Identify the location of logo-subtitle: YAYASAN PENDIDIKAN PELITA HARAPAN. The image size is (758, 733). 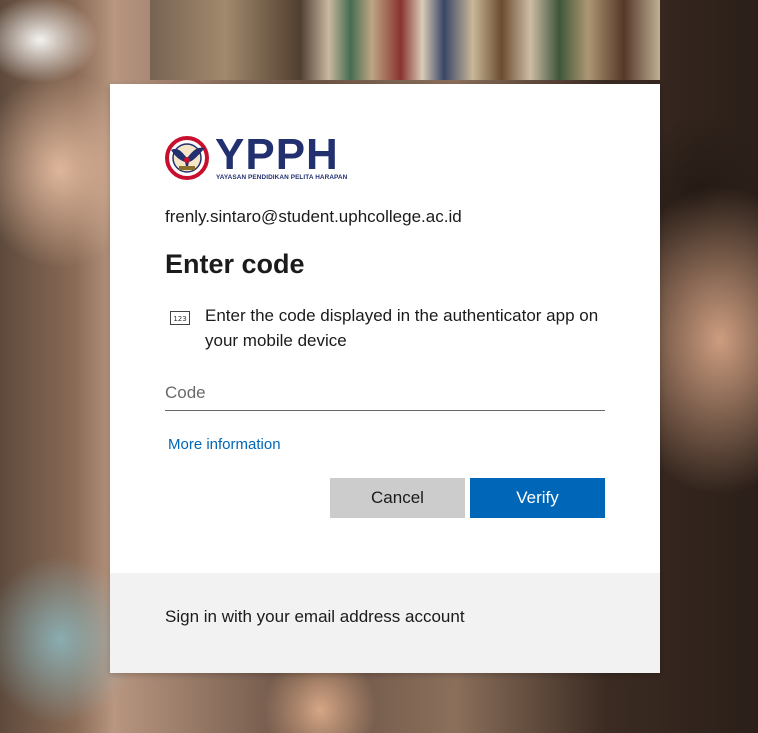
(282, 177).